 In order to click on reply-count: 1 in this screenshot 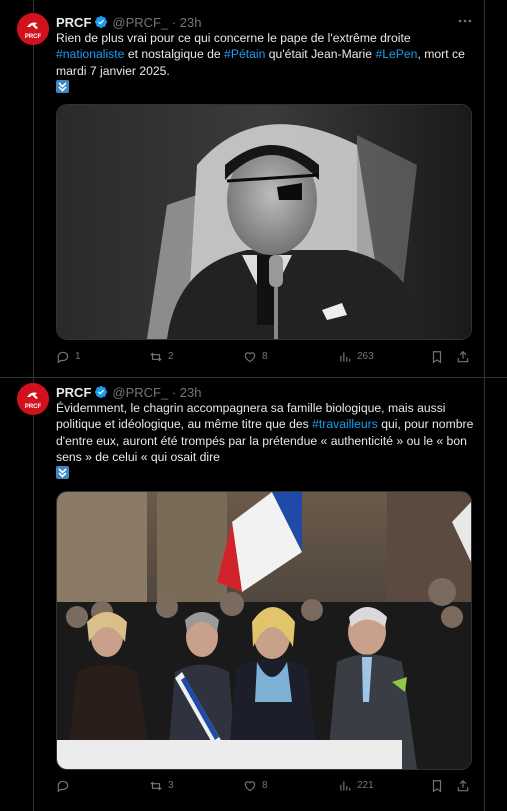, I will do `click(78, 356)`.